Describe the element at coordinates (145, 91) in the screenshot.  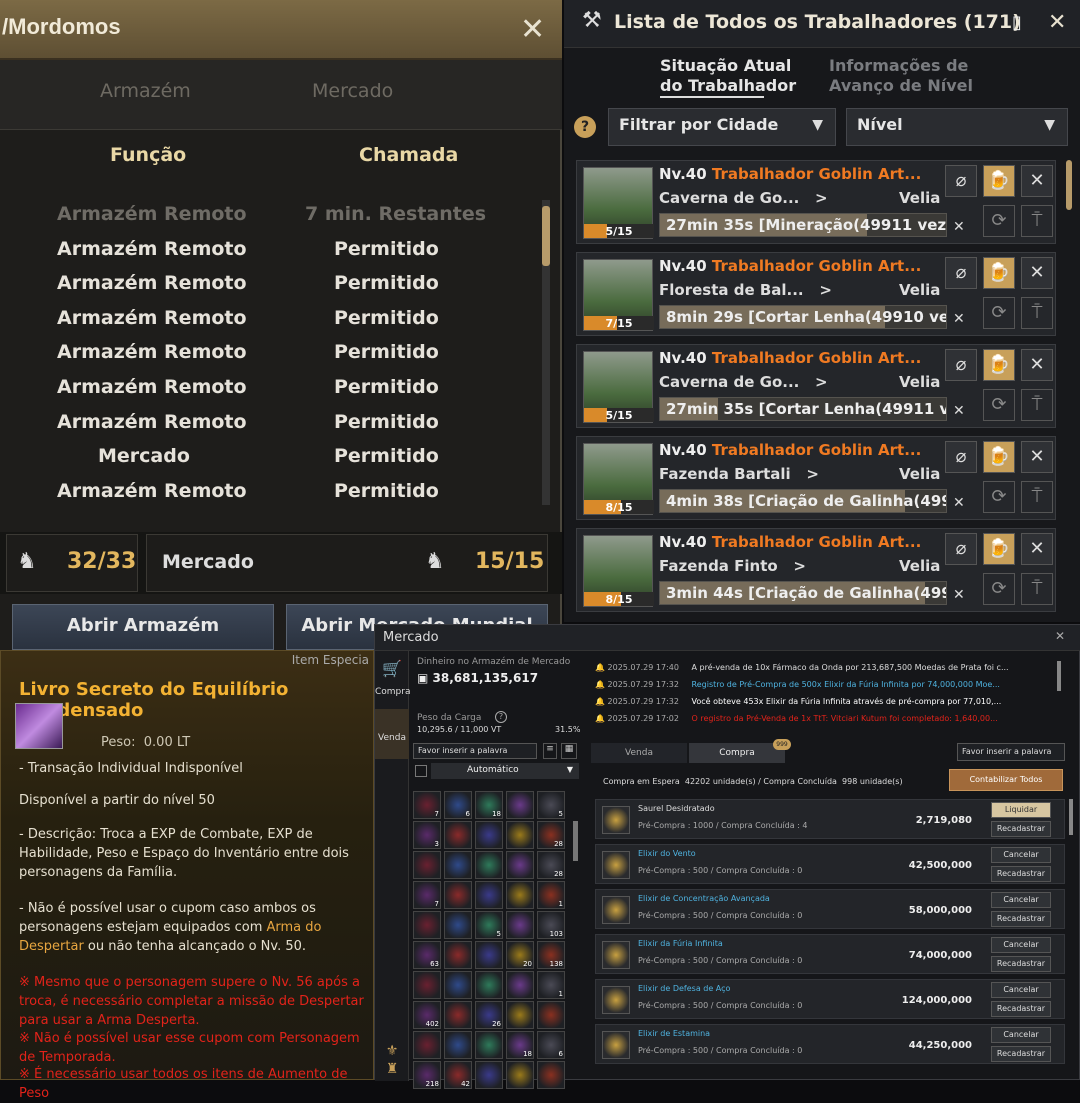
I see `tab-armazem: Armazém` at that location.